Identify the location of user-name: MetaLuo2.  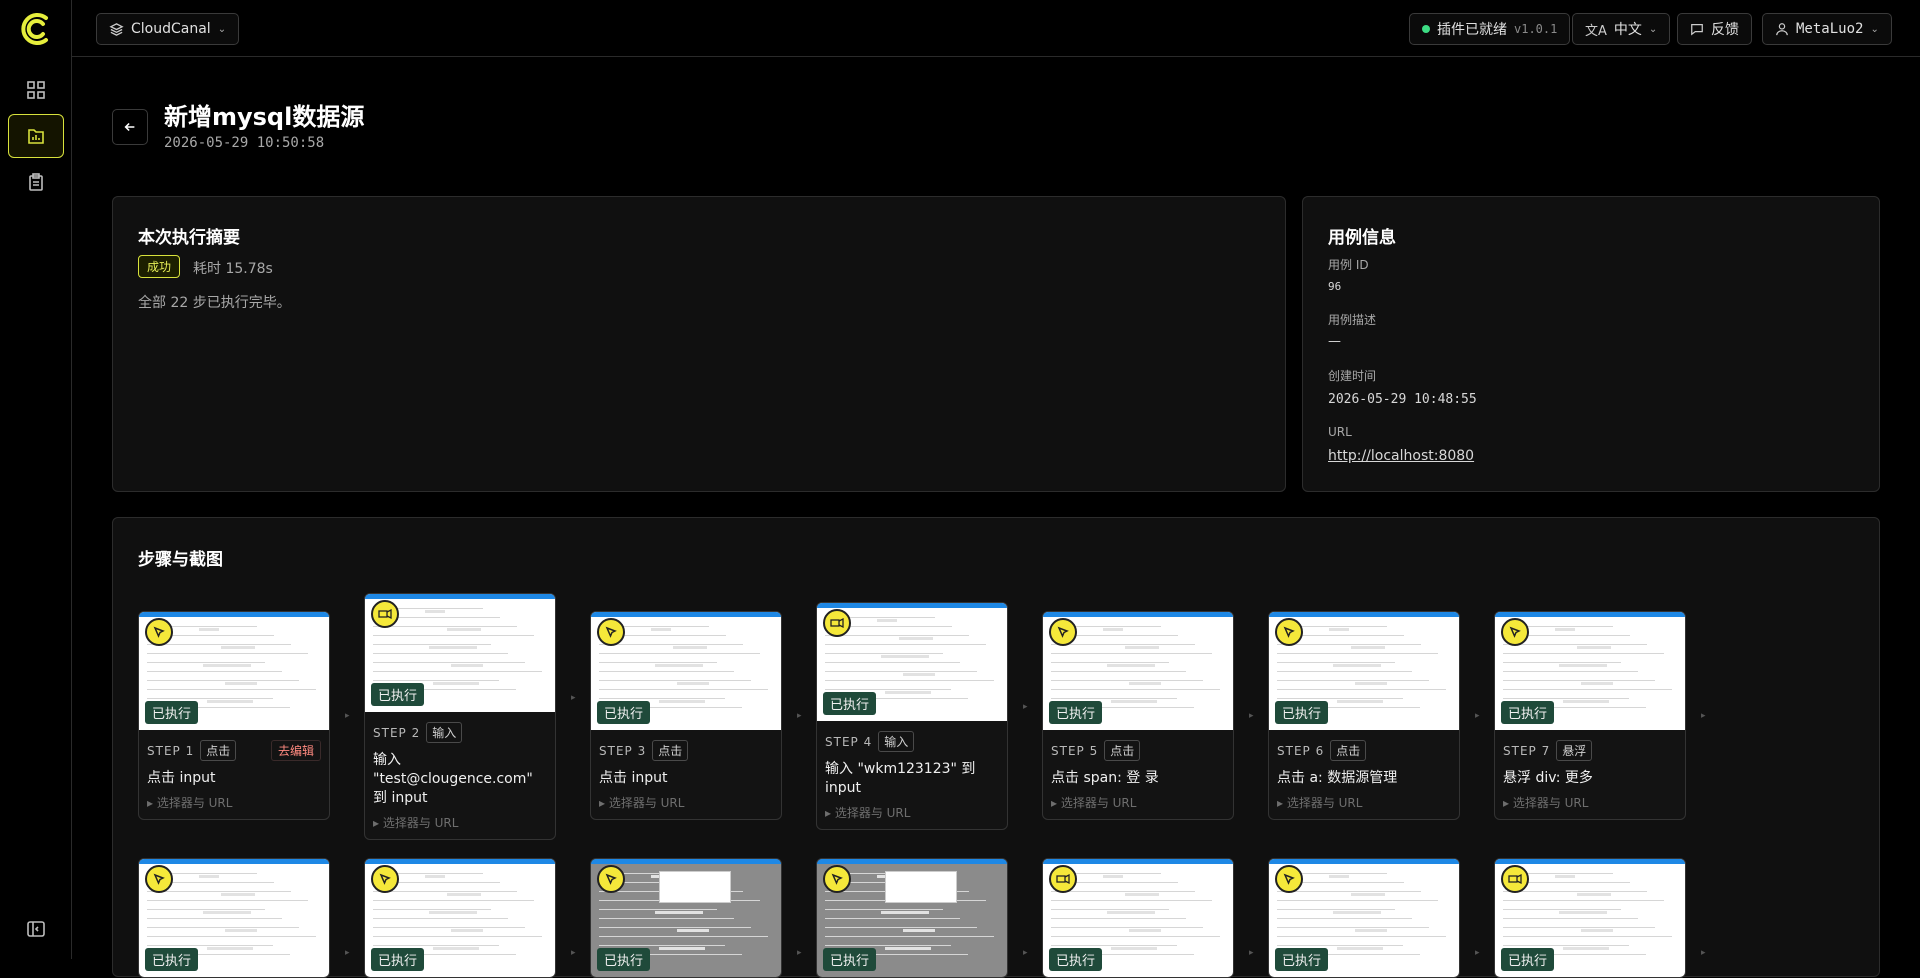
(1830, 29).